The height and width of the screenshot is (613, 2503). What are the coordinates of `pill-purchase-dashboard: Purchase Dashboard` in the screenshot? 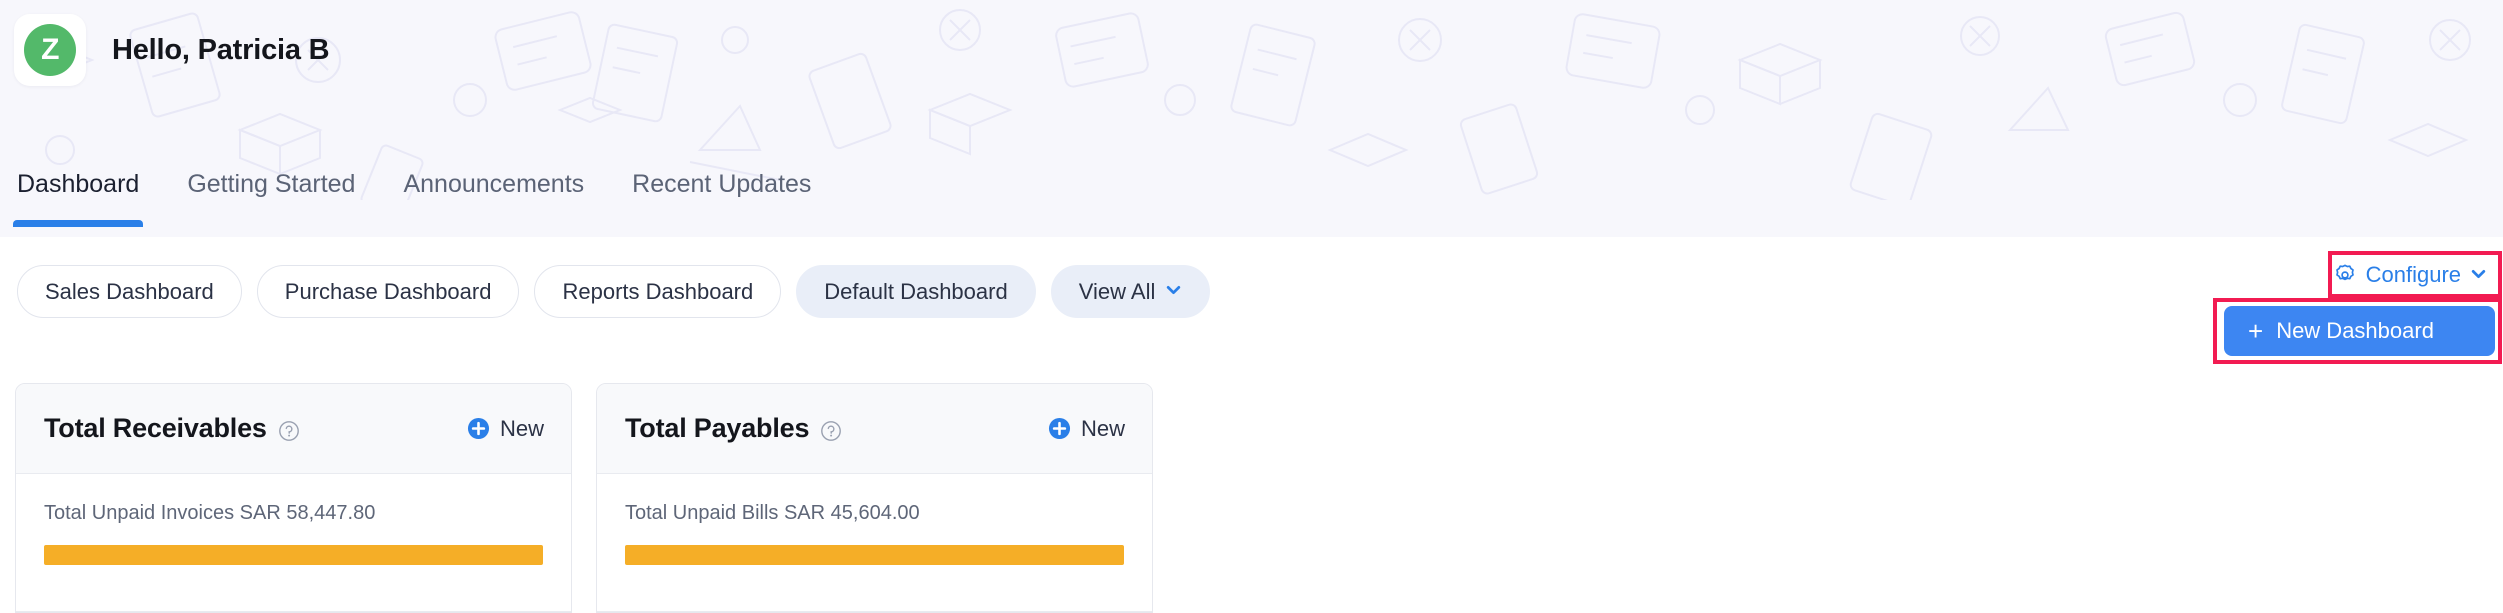 It's located at (388, 291).